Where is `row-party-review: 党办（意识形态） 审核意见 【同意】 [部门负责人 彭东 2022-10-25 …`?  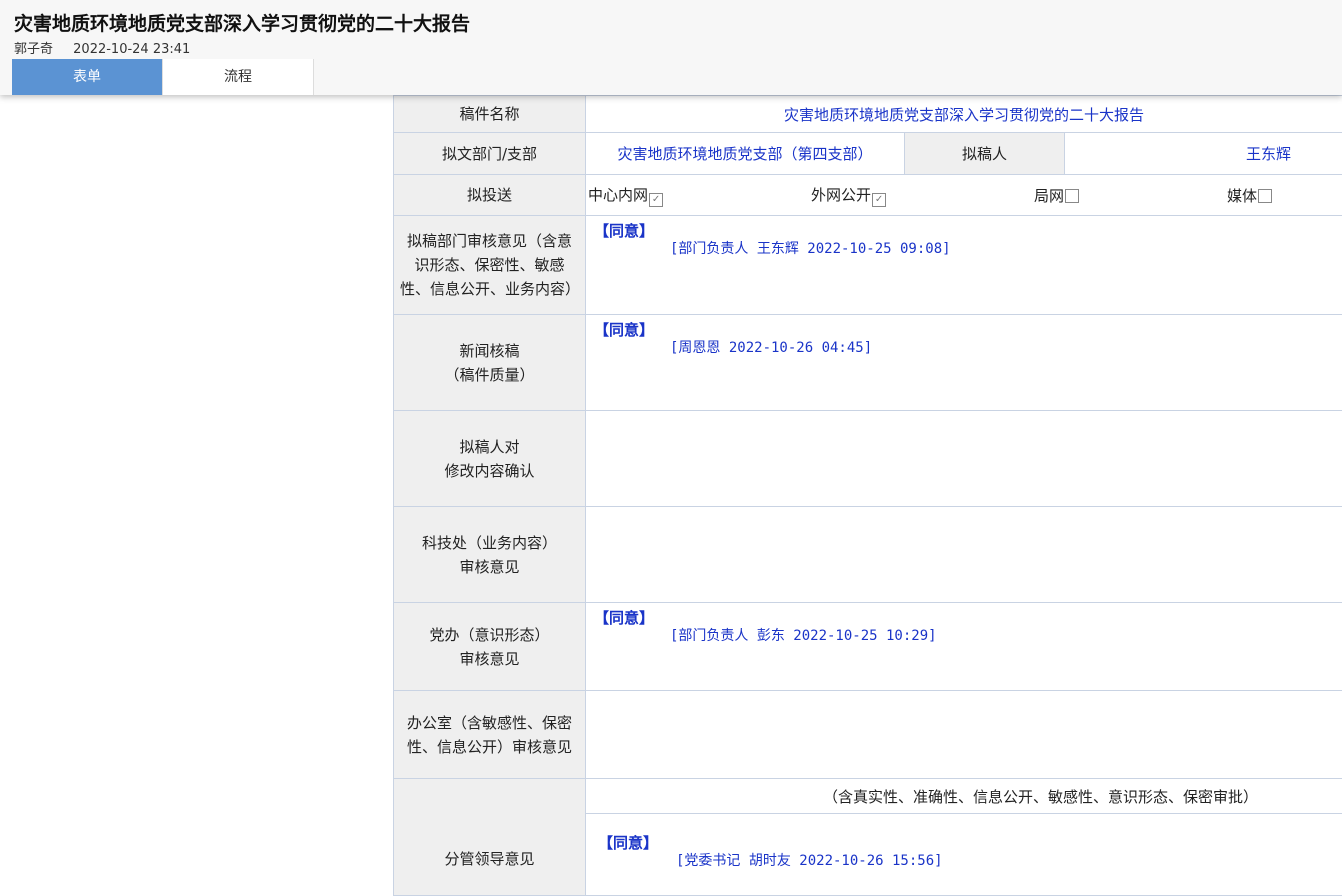
row-party-review: 党办（意识形态） 审核意见 【同意】 [部门负责人 彭东 2022-10-25 … is located at coordinates (868, 647).